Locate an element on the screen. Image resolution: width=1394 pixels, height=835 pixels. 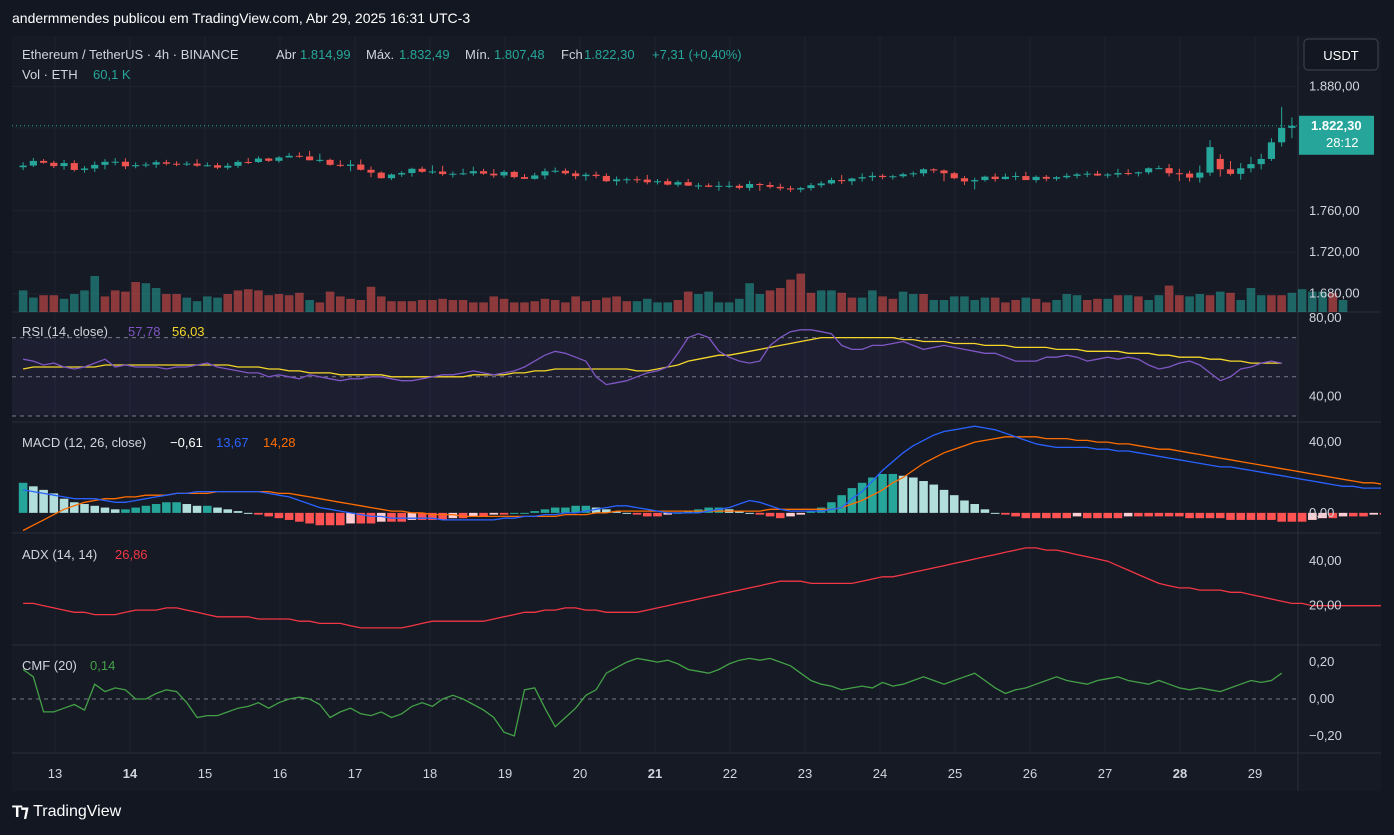
price-tick-label: 1.680,00 is located at coordinates (1334, 293).